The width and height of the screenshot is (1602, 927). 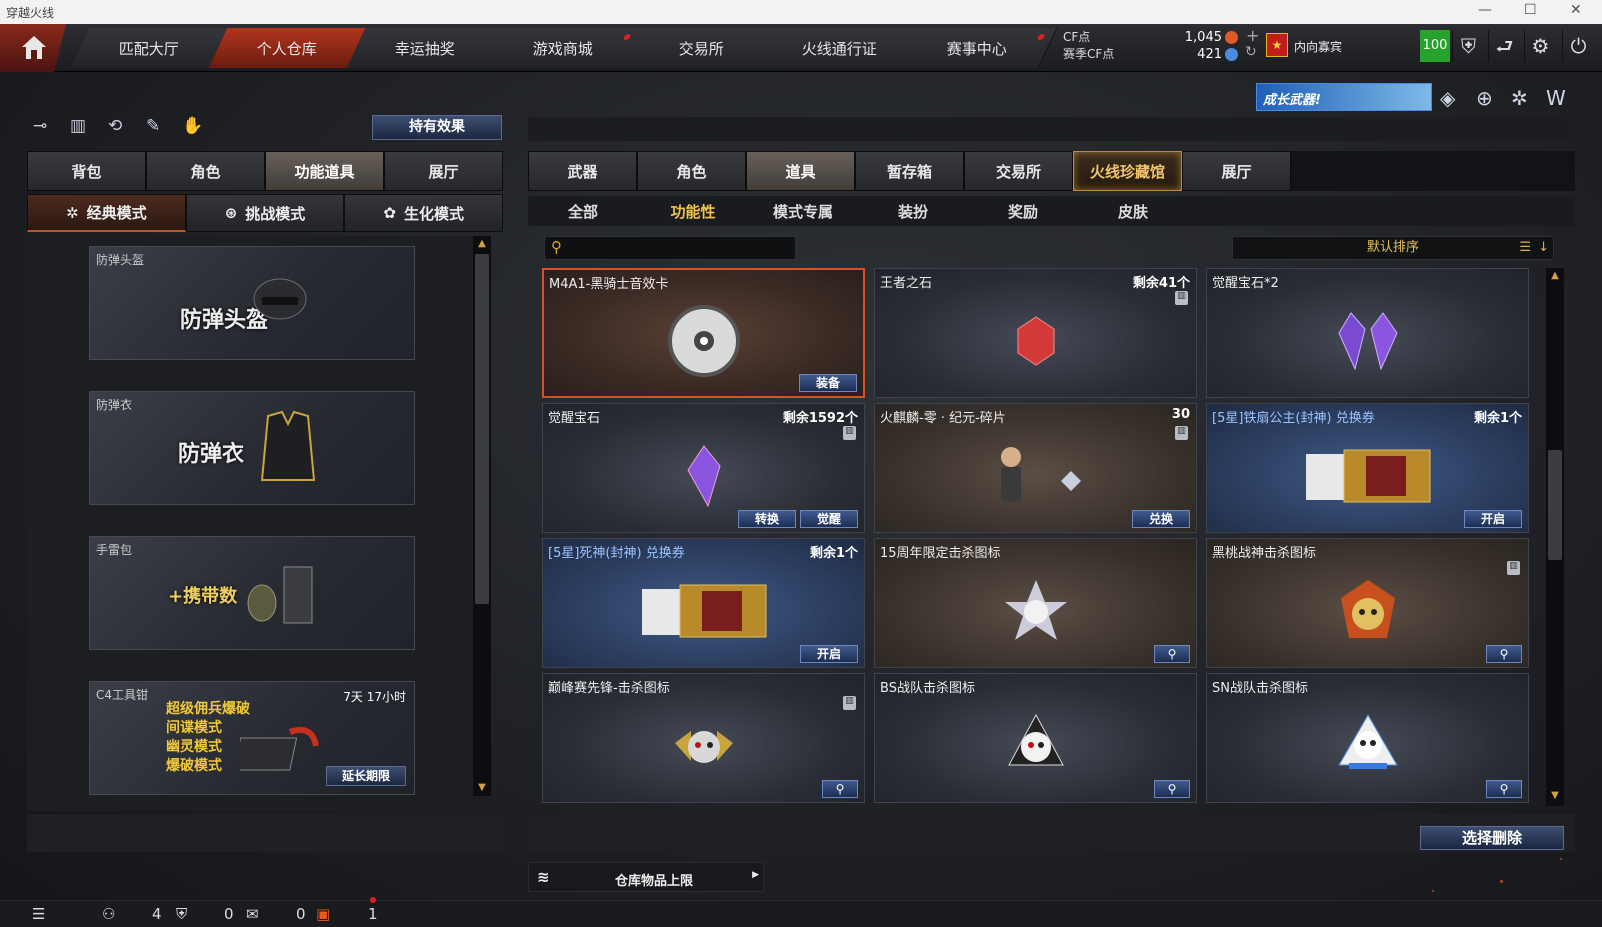 I want to click on tab-0: 武器, so click(x=582, y=171).